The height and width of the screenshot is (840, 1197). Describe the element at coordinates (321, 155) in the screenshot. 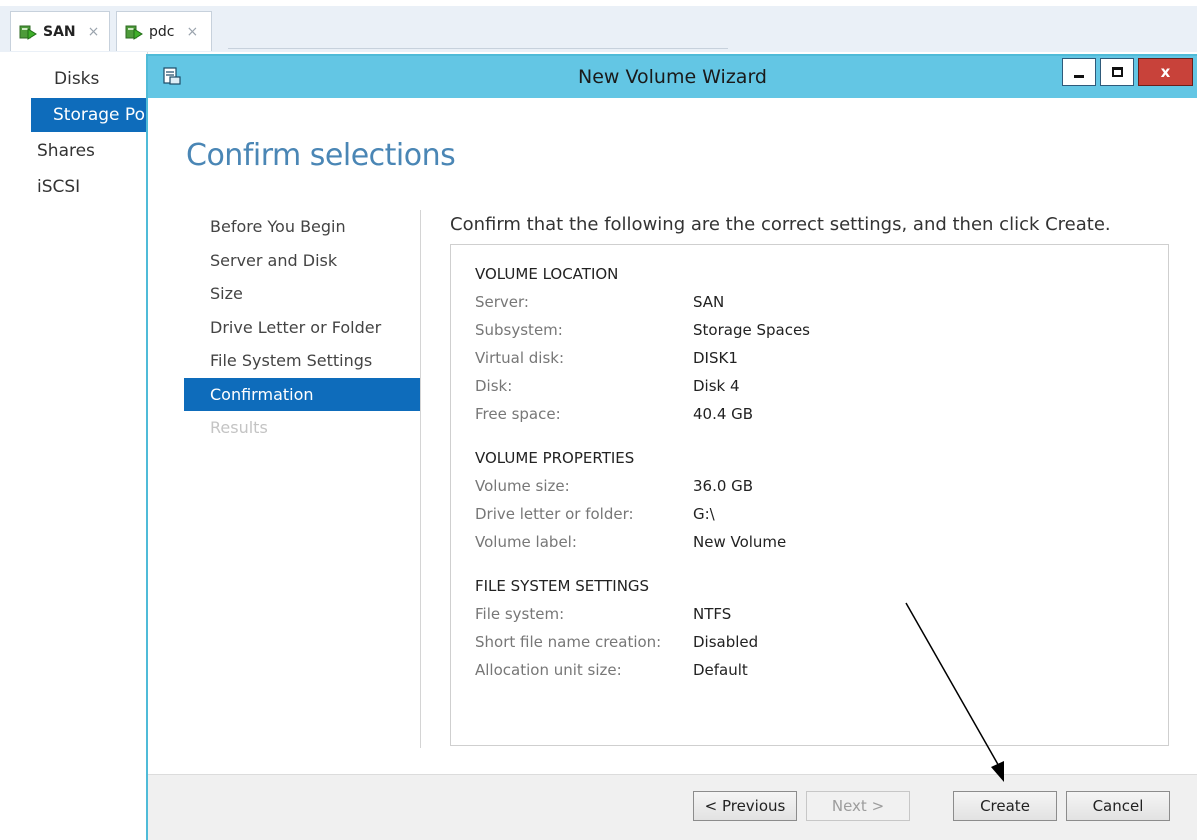

I see `page-title: Confirm selections` at that location.